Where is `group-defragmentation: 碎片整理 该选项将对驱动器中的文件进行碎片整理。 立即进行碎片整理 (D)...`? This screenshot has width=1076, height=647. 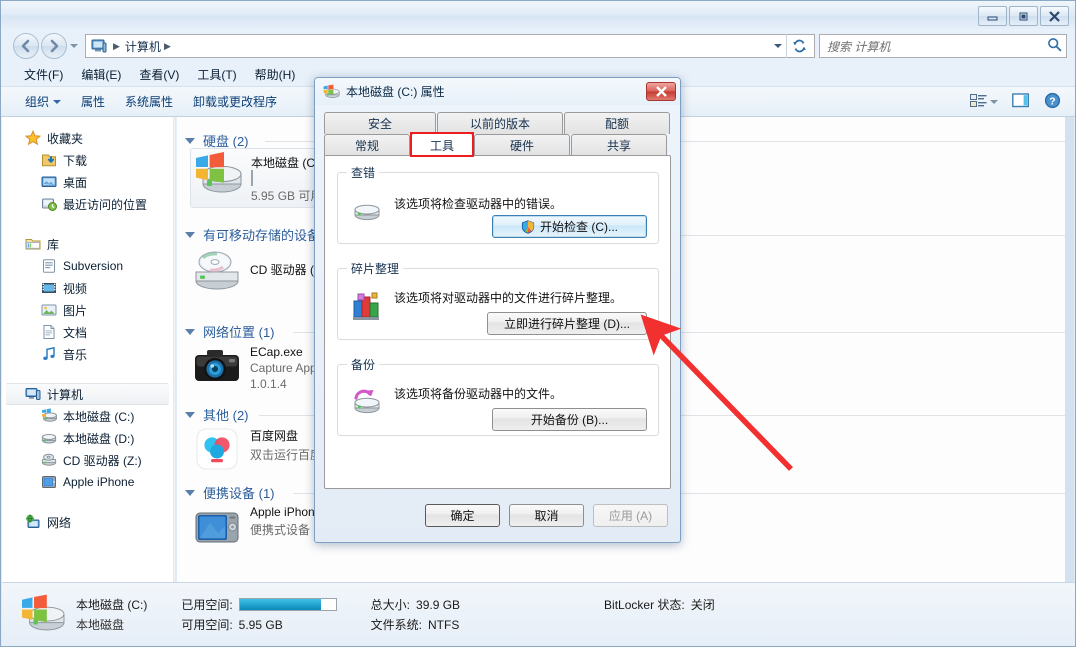
group-defragmentation: 碎片整理 该选项将对驱动器中的文件进行碎片整理。 立即进行碎片整理 (D)... is located at coordinates (498, 300).